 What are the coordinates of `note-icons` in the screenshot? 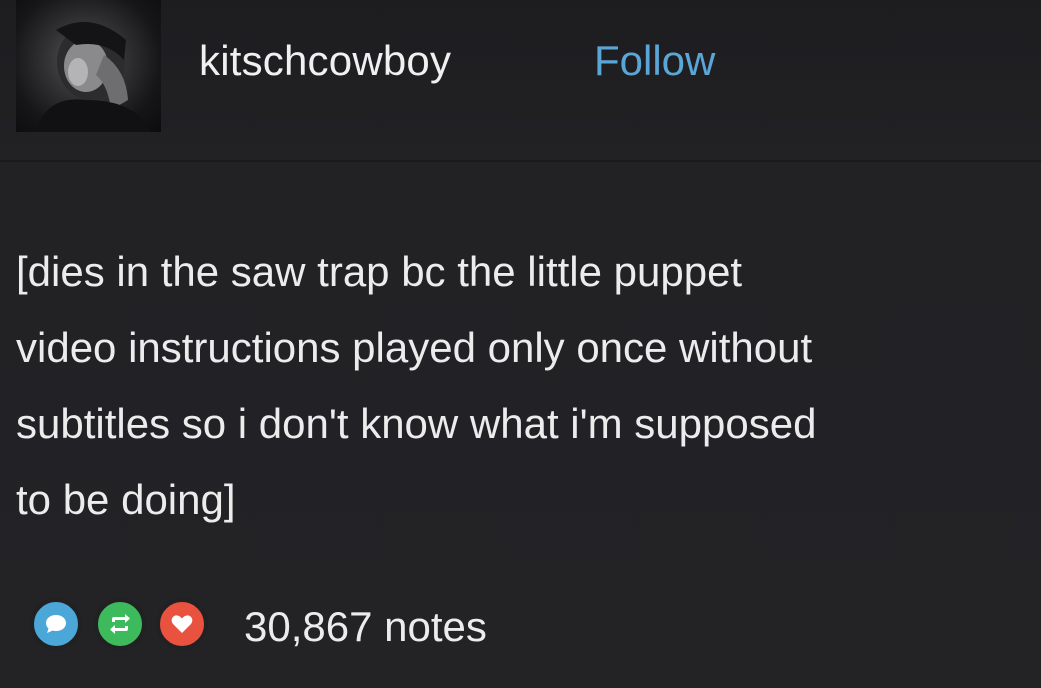 It's located at (117, 627).